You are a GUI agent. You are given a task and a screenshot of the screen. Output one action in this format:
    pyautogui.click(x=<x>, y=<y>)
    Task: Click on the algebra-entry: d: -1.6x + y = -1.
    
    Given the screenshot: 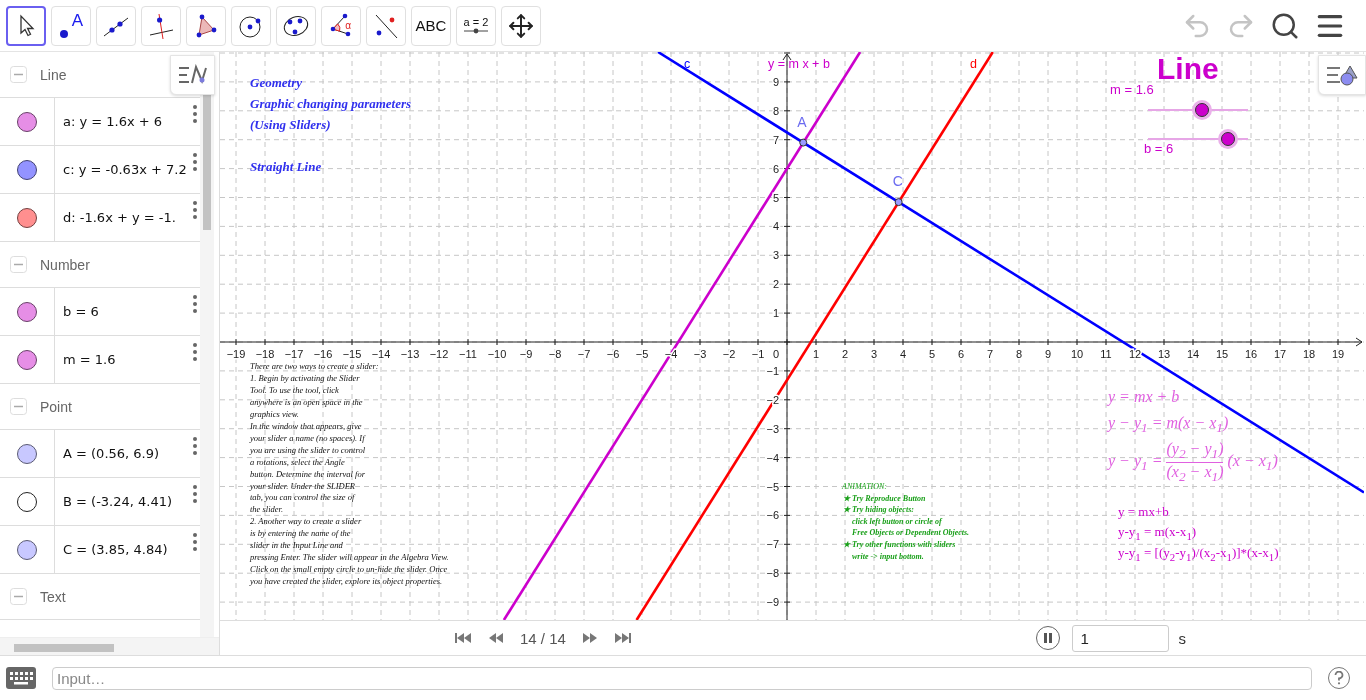 What is the action you would take?
    pyautogui.click(x=119, y=217)
    